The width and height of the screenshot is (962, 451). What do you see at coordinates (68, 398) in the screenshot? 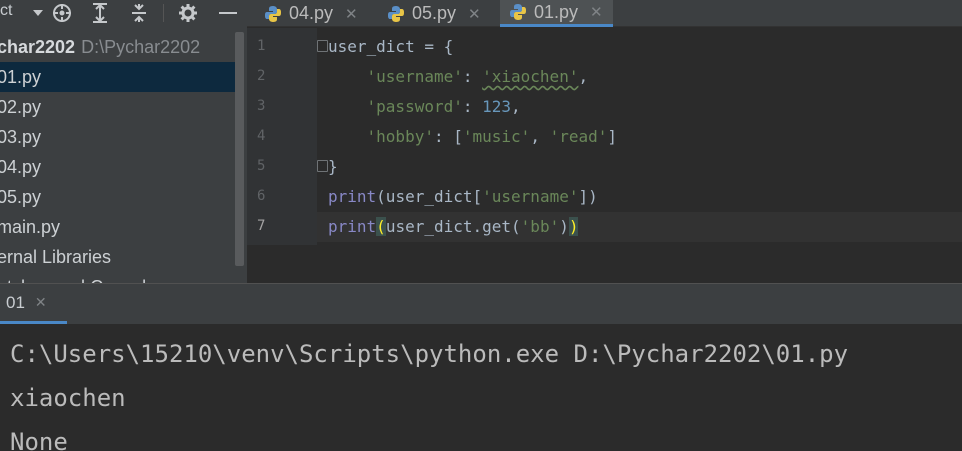
I see `console-line: xiaochen` at bounding box center [68, 398].